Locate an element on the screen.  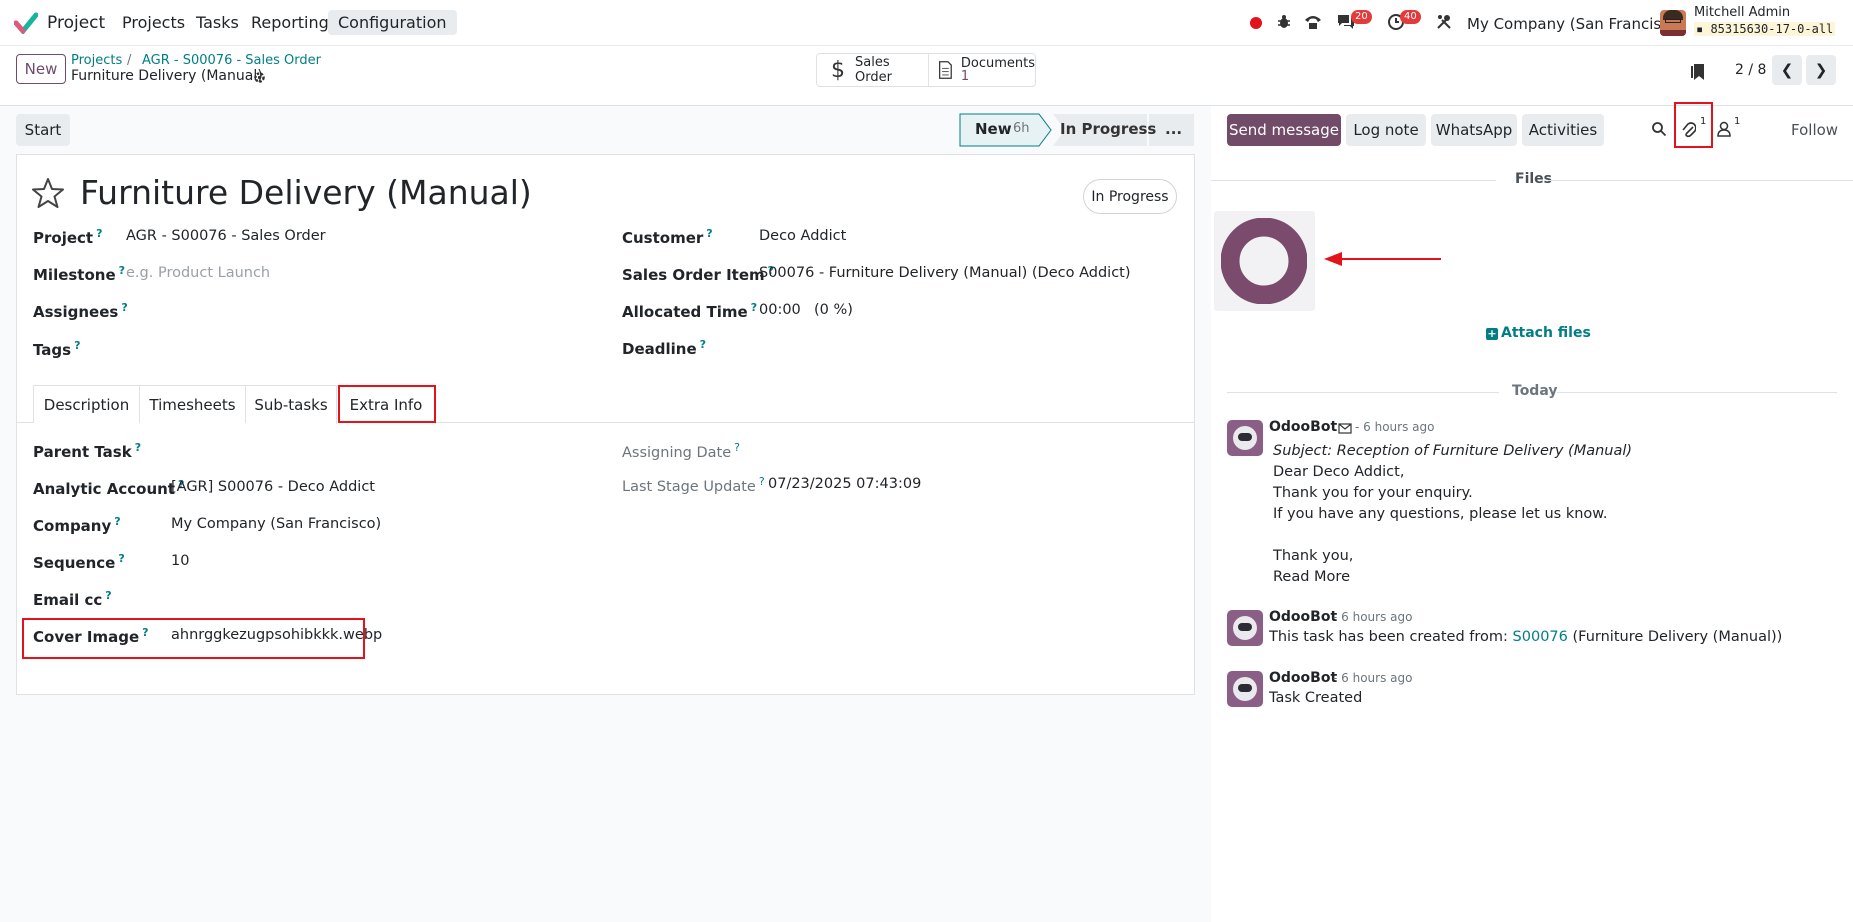
bookmark-icon is located at coordinates (1698, 72).